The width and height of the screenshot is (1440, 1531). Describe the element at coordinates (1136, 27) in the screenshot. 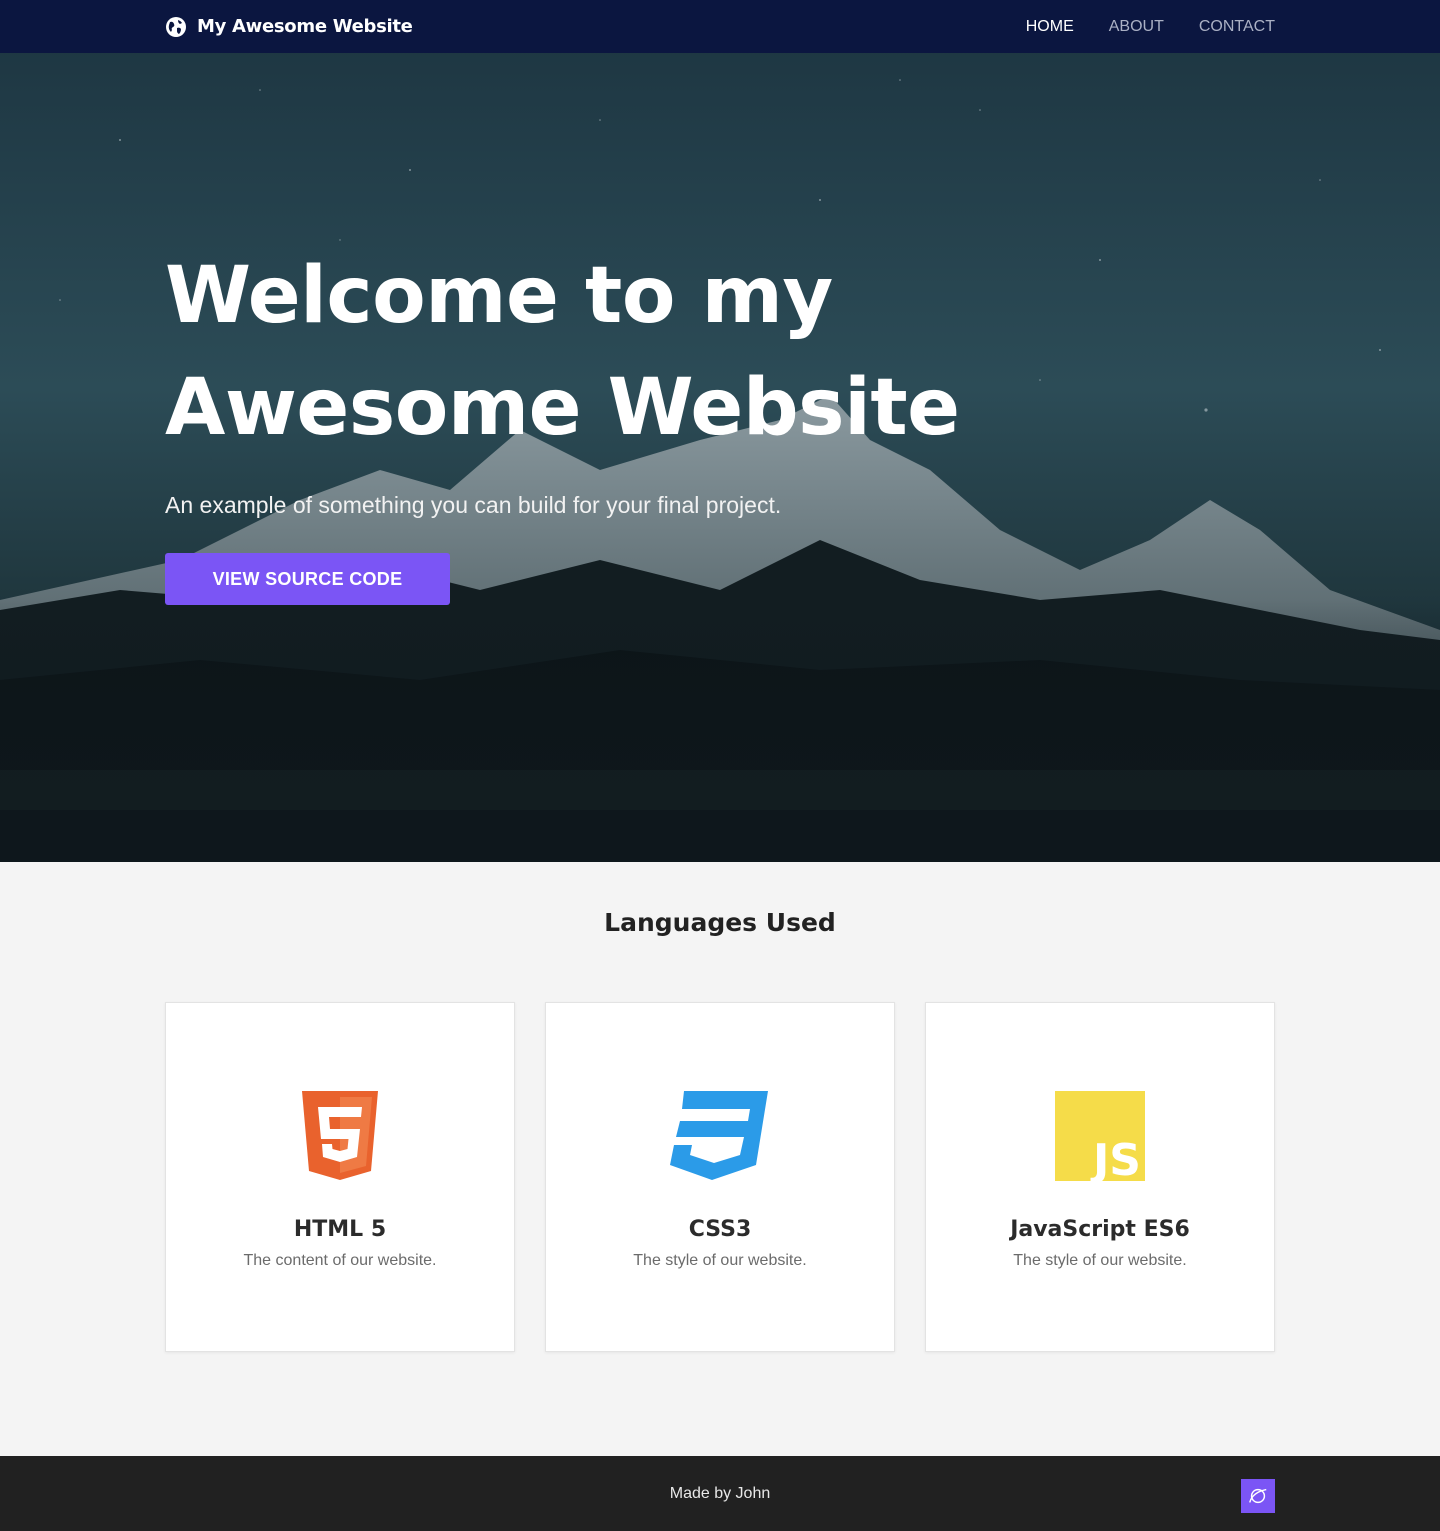

I see `nav-link-about: ABOUT` at that location.